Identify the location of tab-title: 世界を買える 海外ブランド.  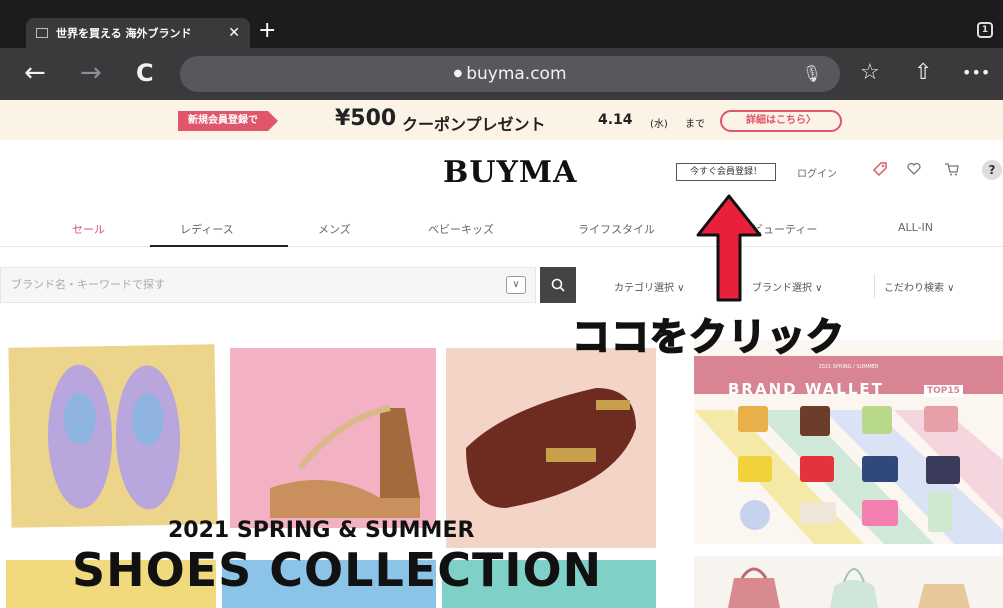
(124, 33).